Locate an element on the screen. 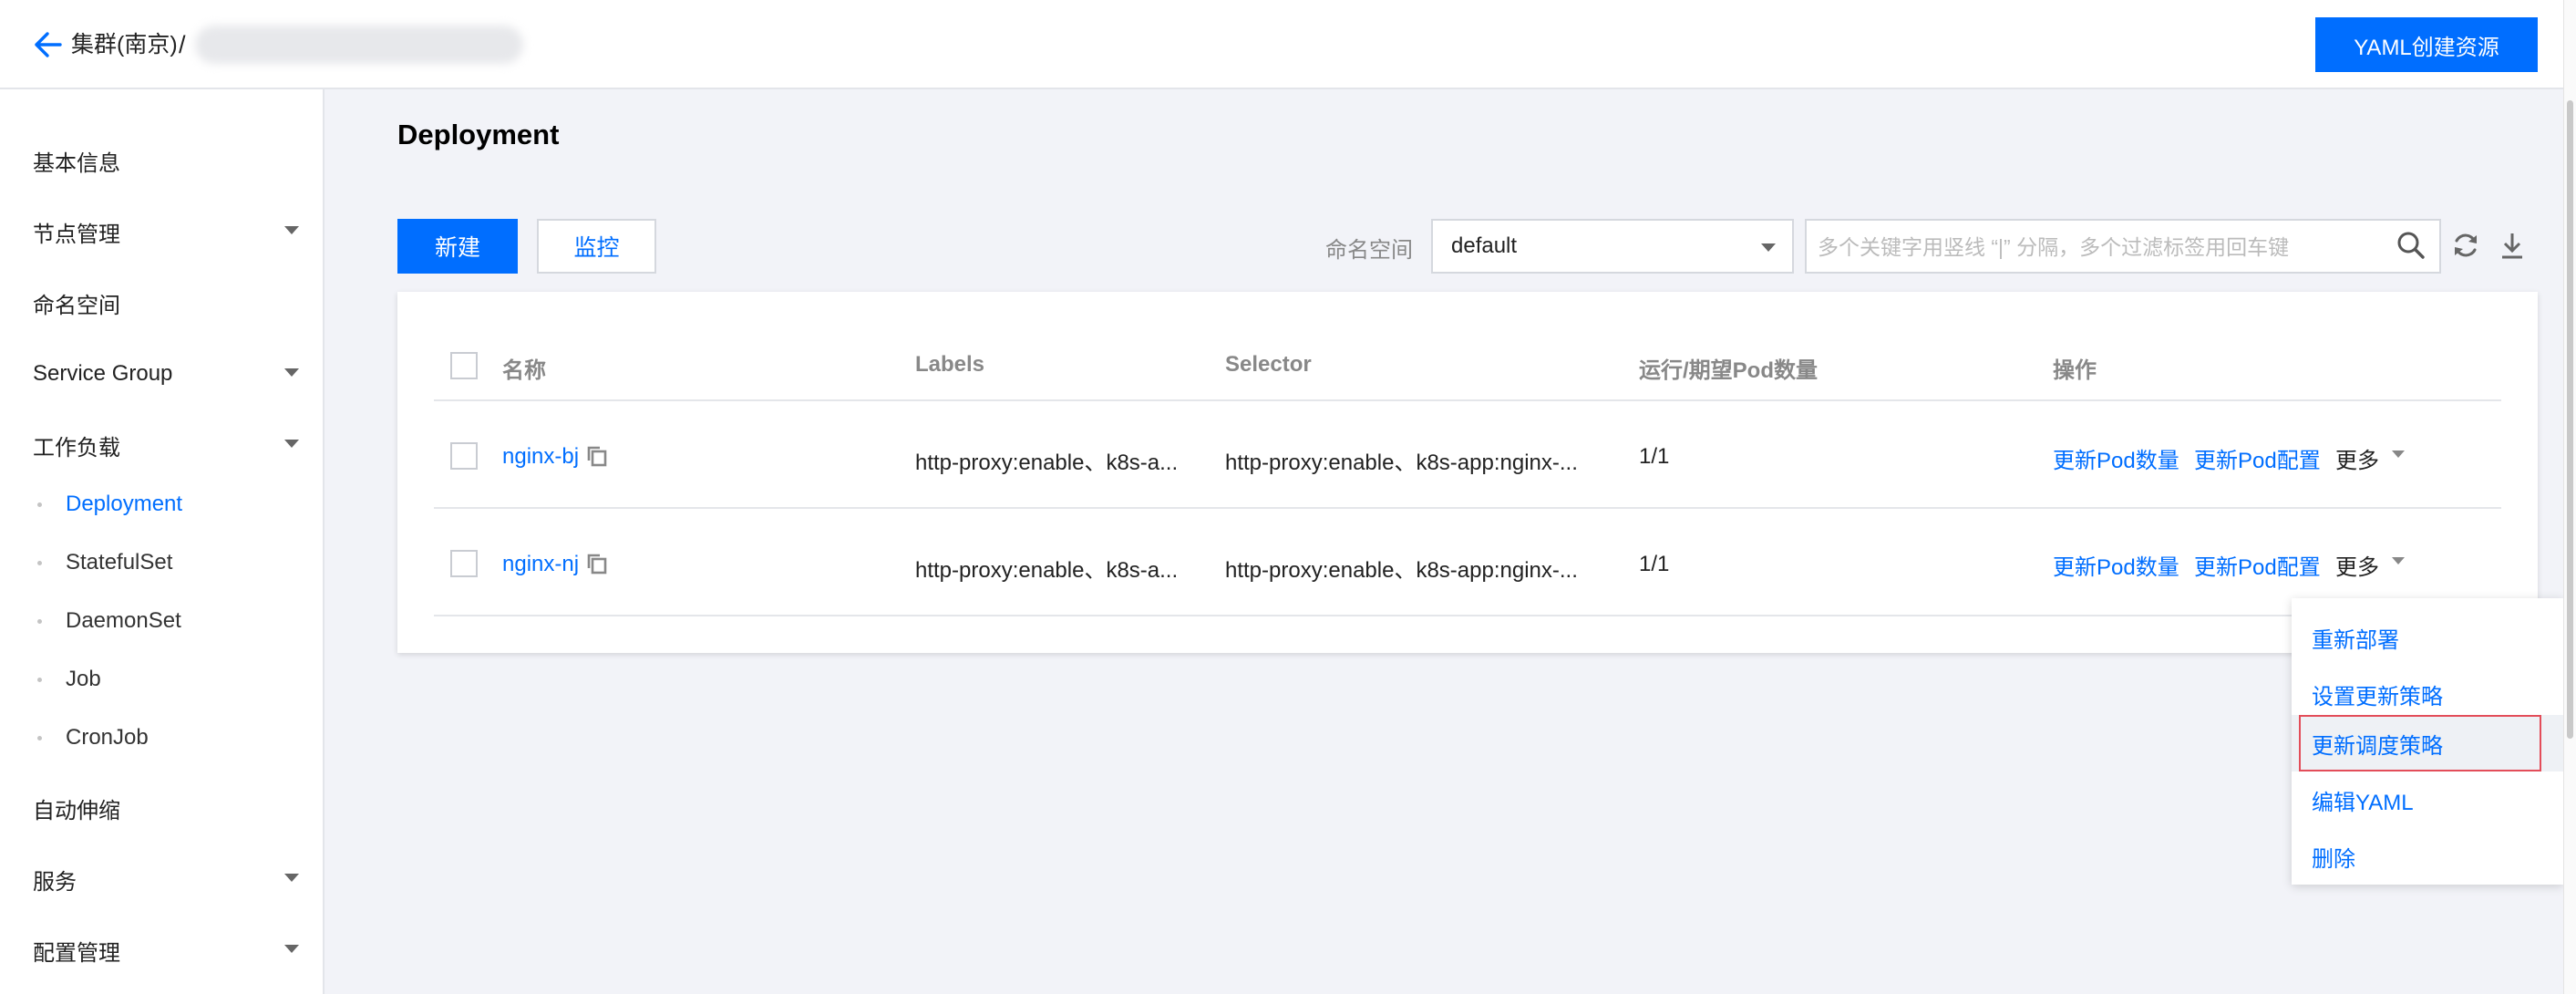  window-scrollbar is located at coordinates (2569, 497).